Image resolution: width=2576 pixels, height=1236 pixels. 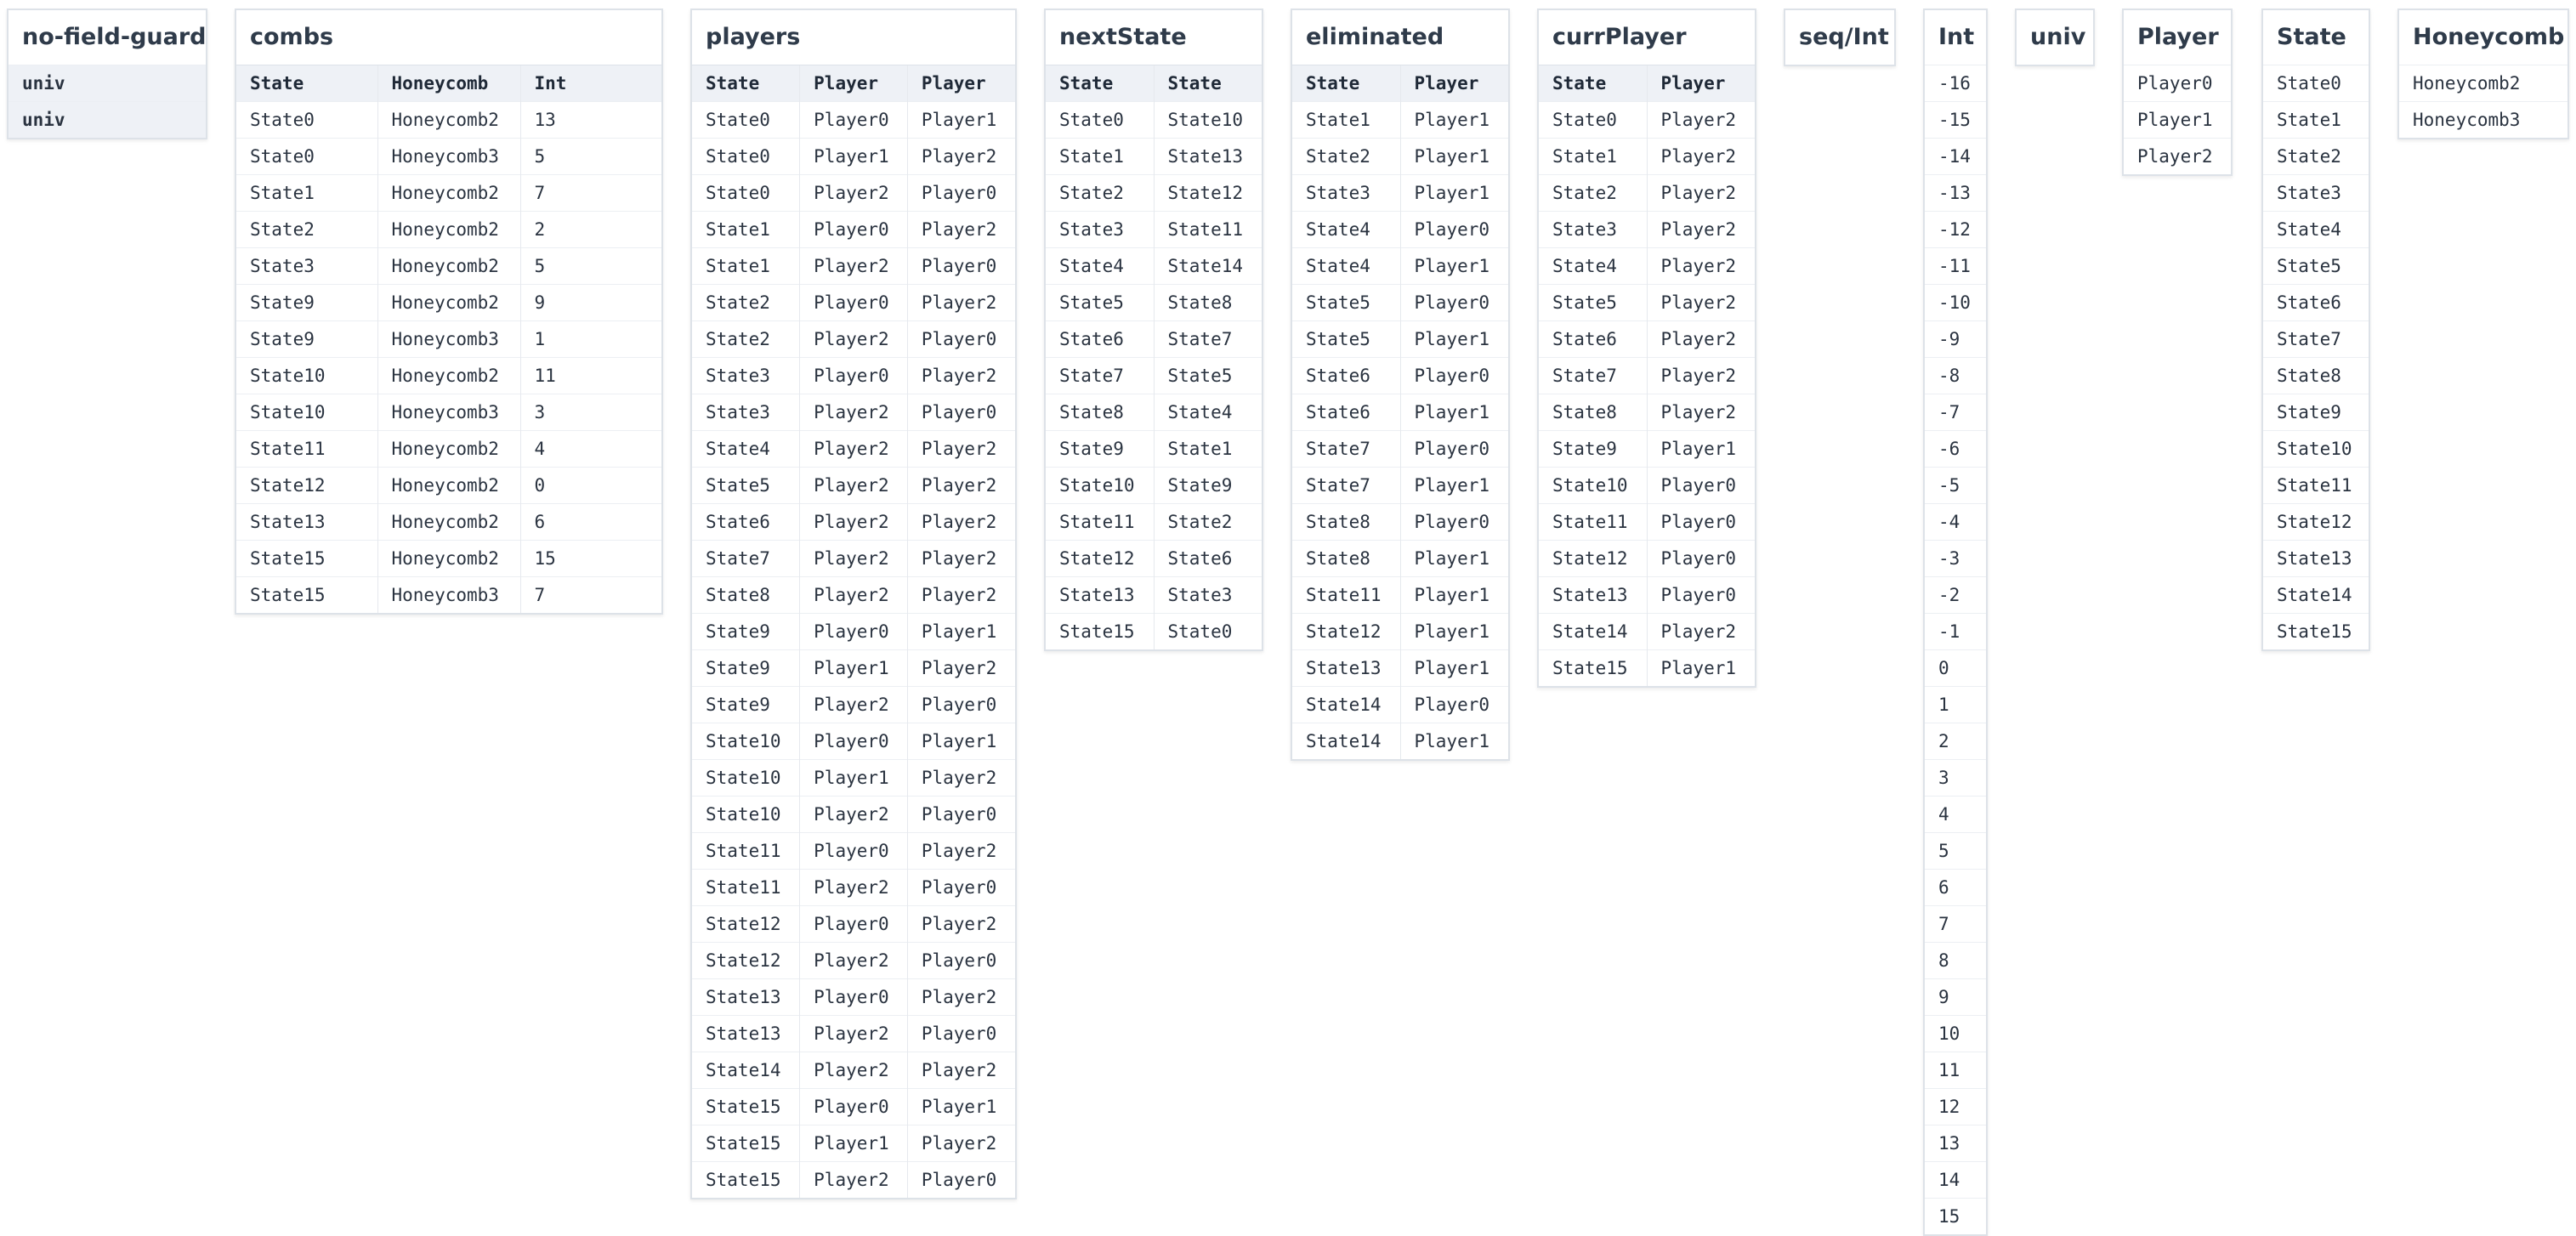 I want to click on table-row: State1 Player2 Player0, so click(x=854, y=266).